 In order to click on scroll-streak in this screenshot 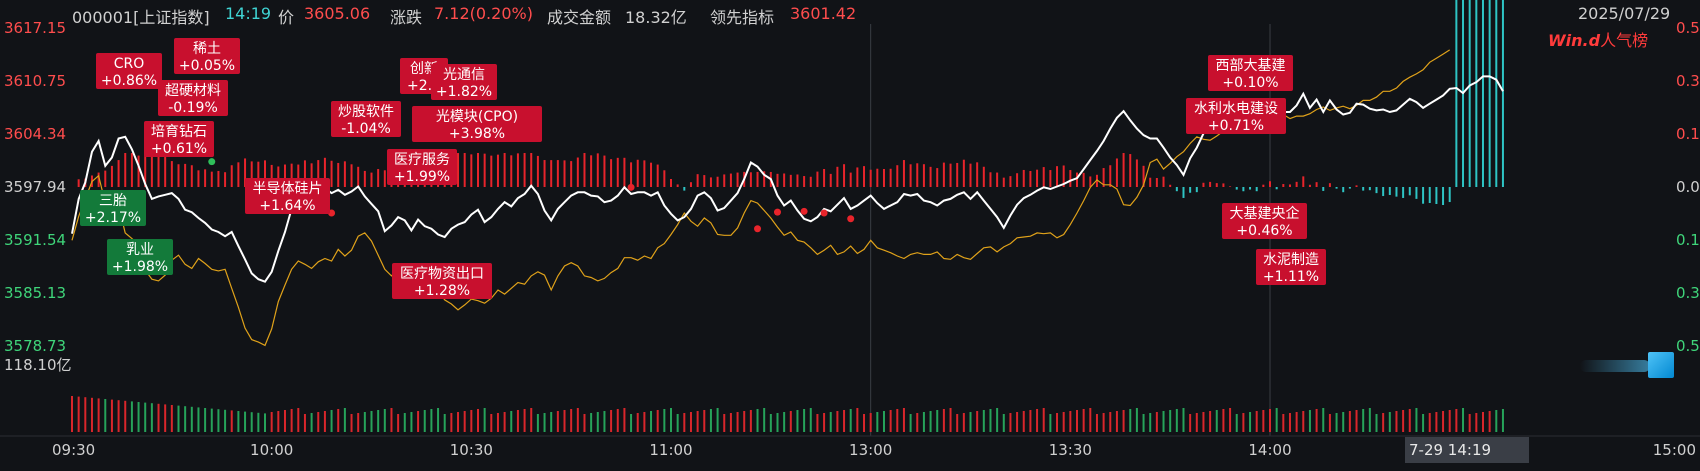, I will do `click(1615, 366)`.